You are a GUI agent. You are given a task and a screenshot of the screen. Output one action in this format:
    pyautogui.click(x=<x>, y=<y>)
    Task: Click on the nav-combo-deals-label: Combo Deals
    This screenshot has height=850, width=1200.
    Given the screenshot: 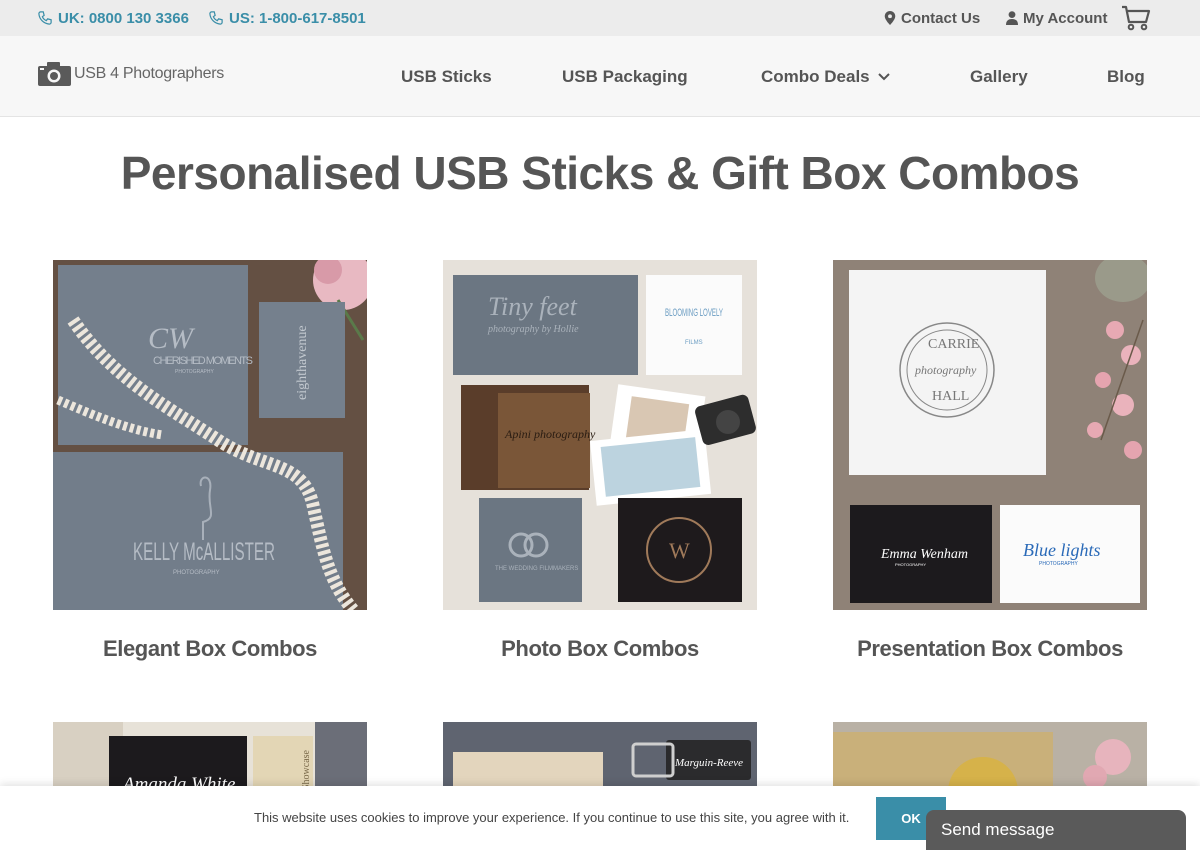 What is the action you would take?
    pyautogui.click(x=815, y=76)
    